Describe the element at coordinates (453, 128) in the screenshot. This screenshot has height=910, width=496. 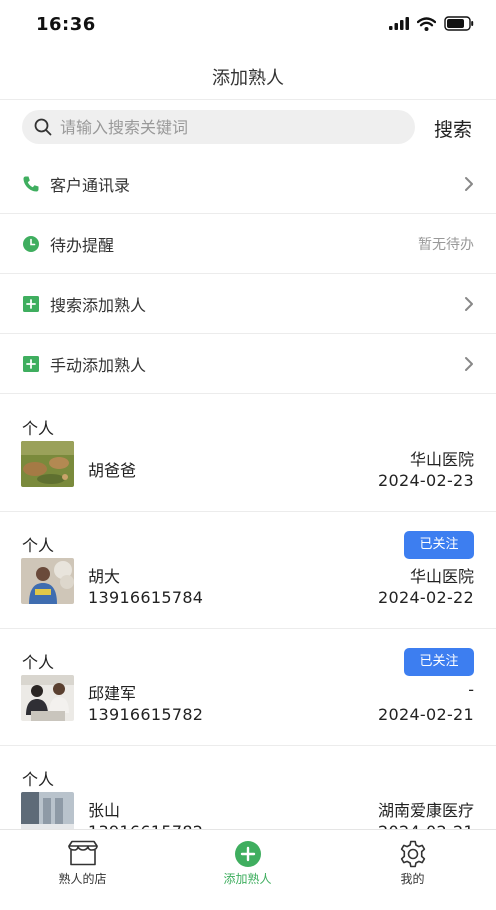
I see `search-button: 搜索` at that location.